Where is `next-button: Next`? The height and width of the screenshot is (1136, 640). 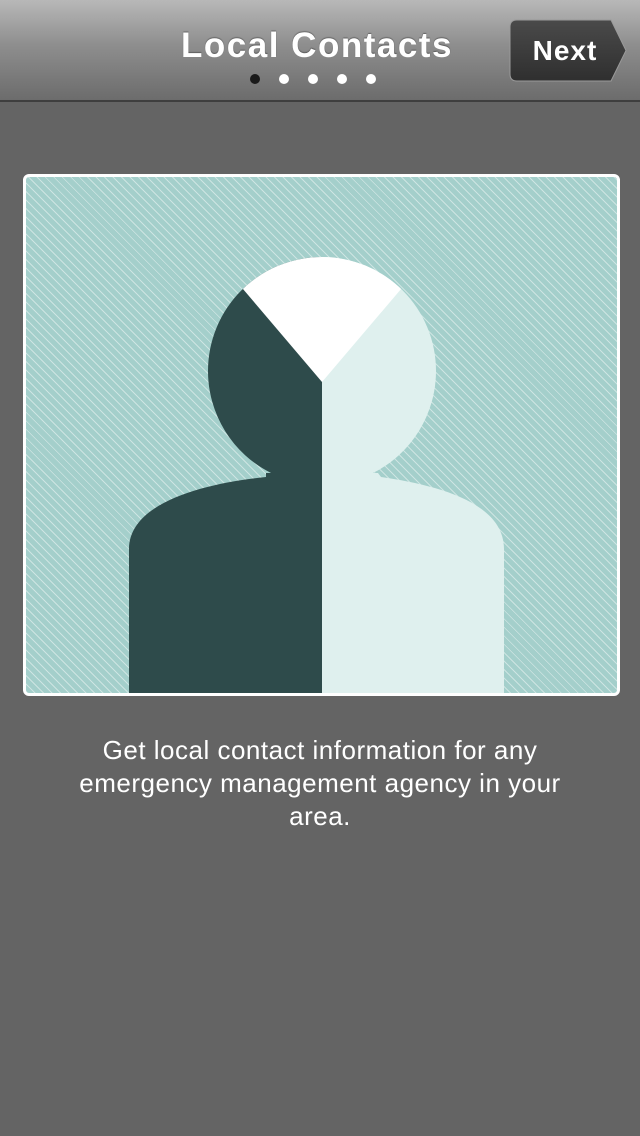 next-button: Next is located at coordinates (568, 50).